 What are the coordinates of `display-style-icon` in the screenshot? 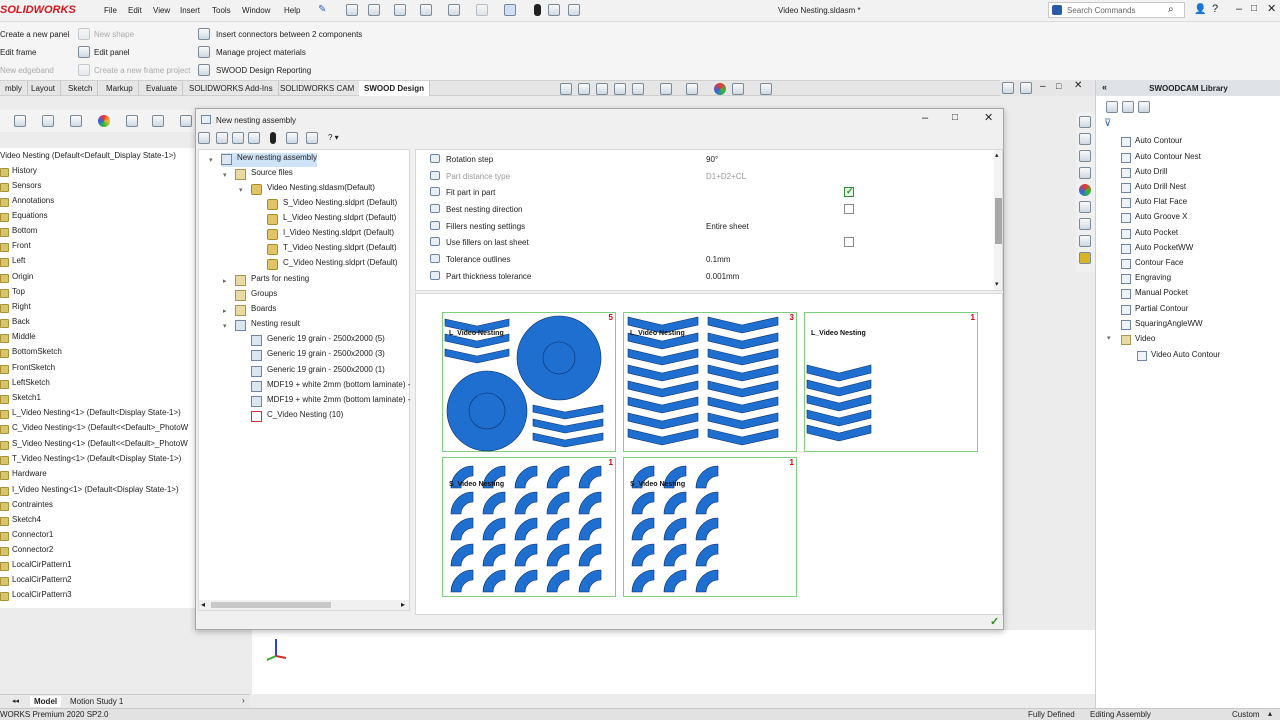 It's located at (666, 89).